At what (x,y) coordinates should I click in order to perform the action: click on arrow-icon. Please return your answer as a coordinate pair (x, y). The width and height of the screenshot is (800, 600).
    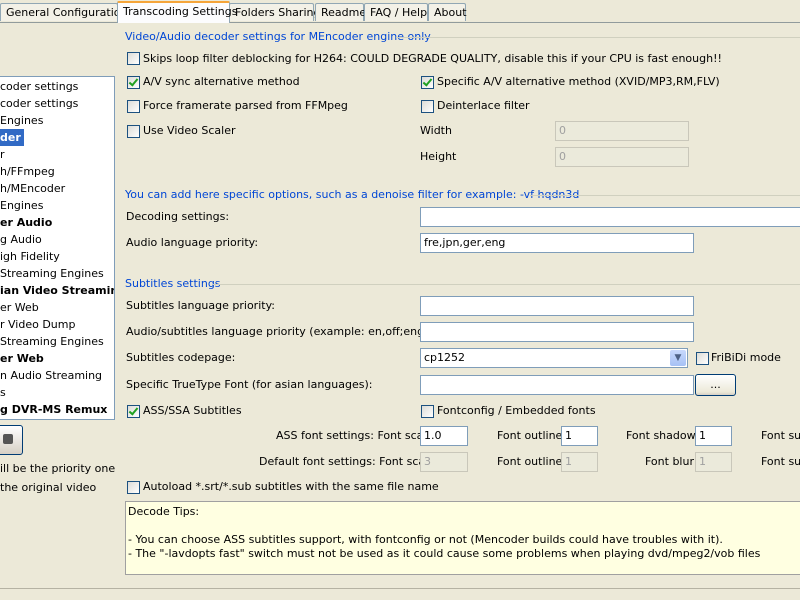
    Looking at the image, I should click on (8, 439).